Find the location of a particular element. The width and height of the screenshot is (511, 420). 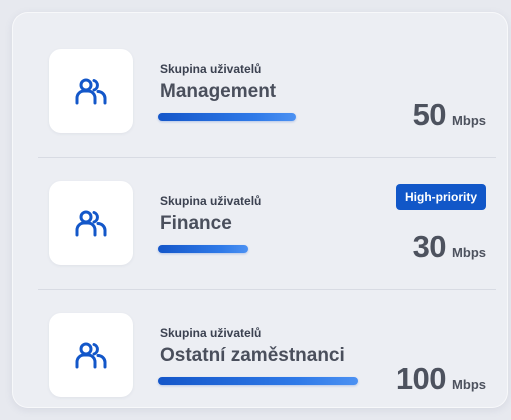

bandwidth-value: 100 is located at coordinates (421, 378).